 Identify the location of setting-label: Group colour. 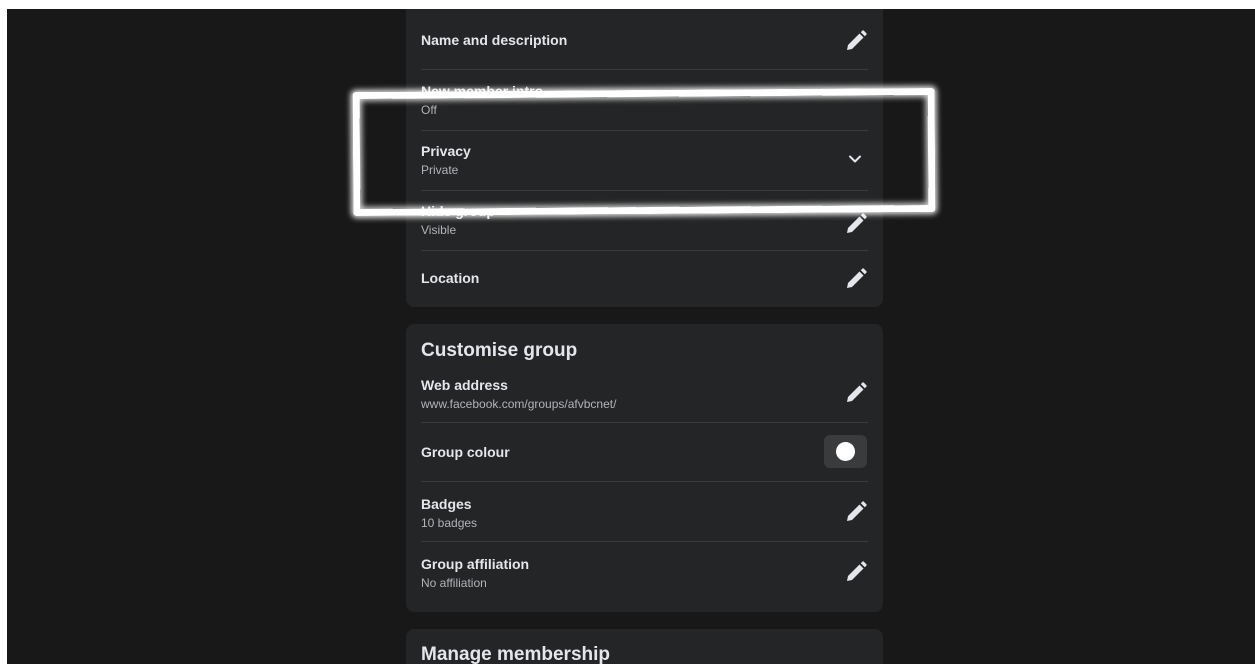
(465, 452).